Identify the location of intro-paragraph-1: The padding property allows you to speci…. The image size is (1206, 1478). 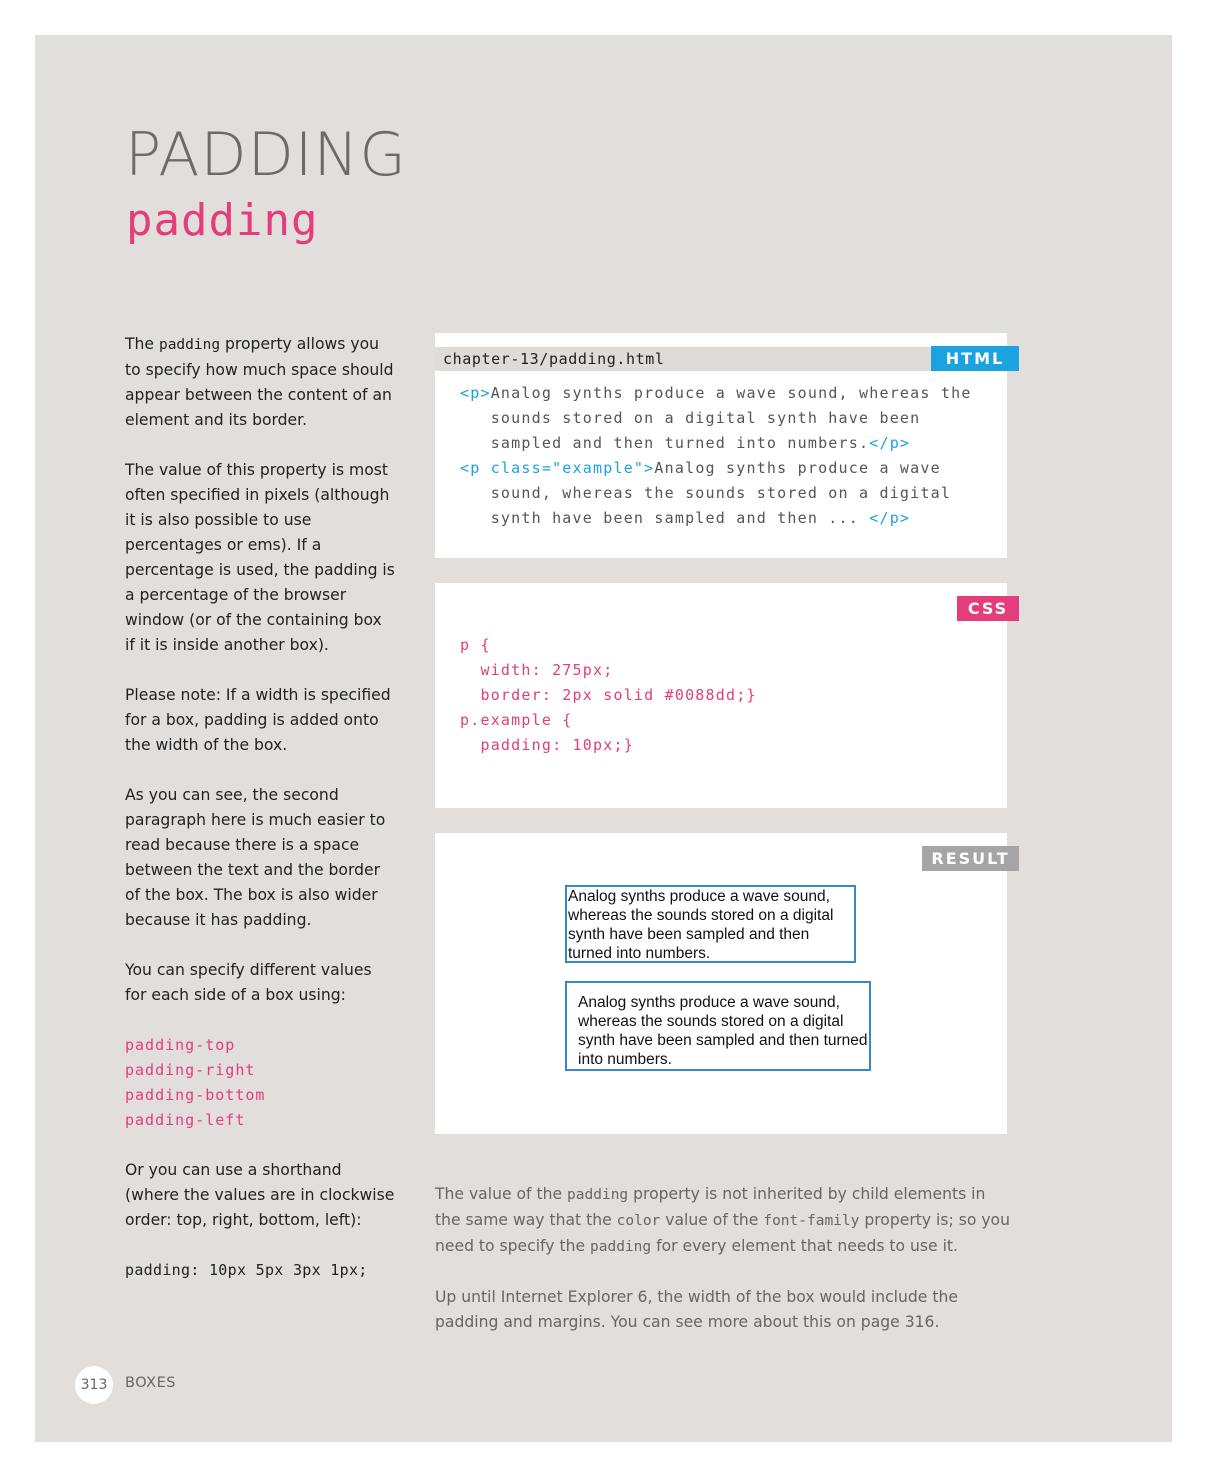
(259, 382).